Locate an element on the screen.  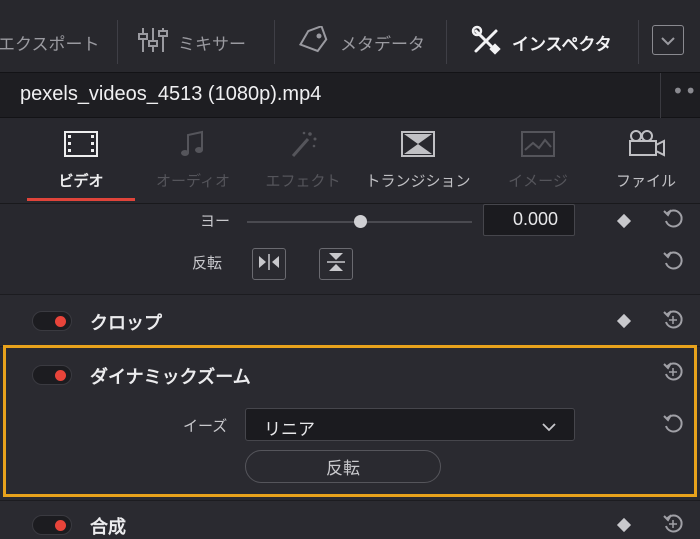
tab-transition: トランジション is located at coordinates (418, 161).